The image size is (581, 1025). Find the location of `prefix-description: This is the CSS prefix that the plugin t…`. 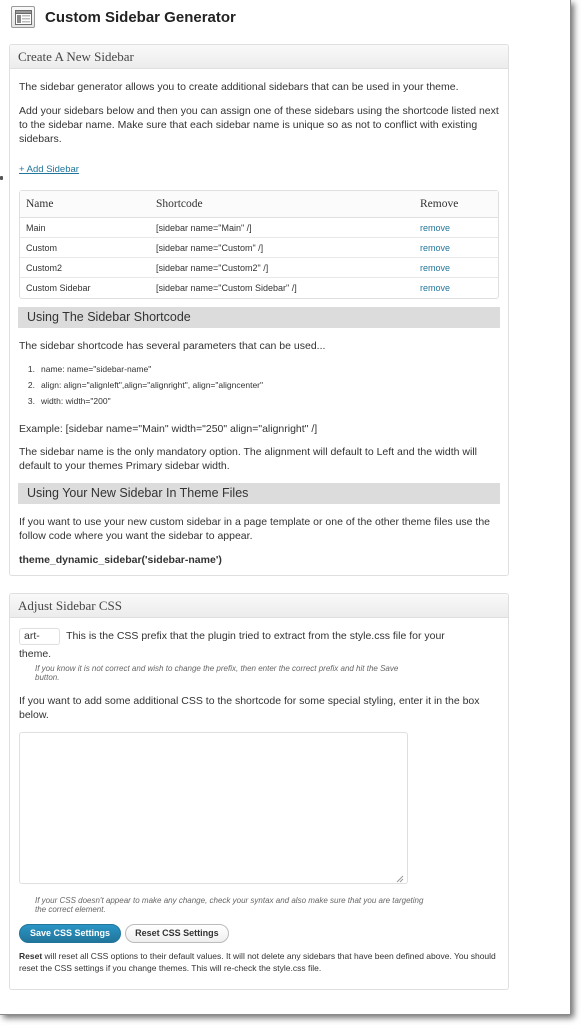

prefix-description: This is the CSS prefix that the plugin t… is located at coordinates (255, 636).